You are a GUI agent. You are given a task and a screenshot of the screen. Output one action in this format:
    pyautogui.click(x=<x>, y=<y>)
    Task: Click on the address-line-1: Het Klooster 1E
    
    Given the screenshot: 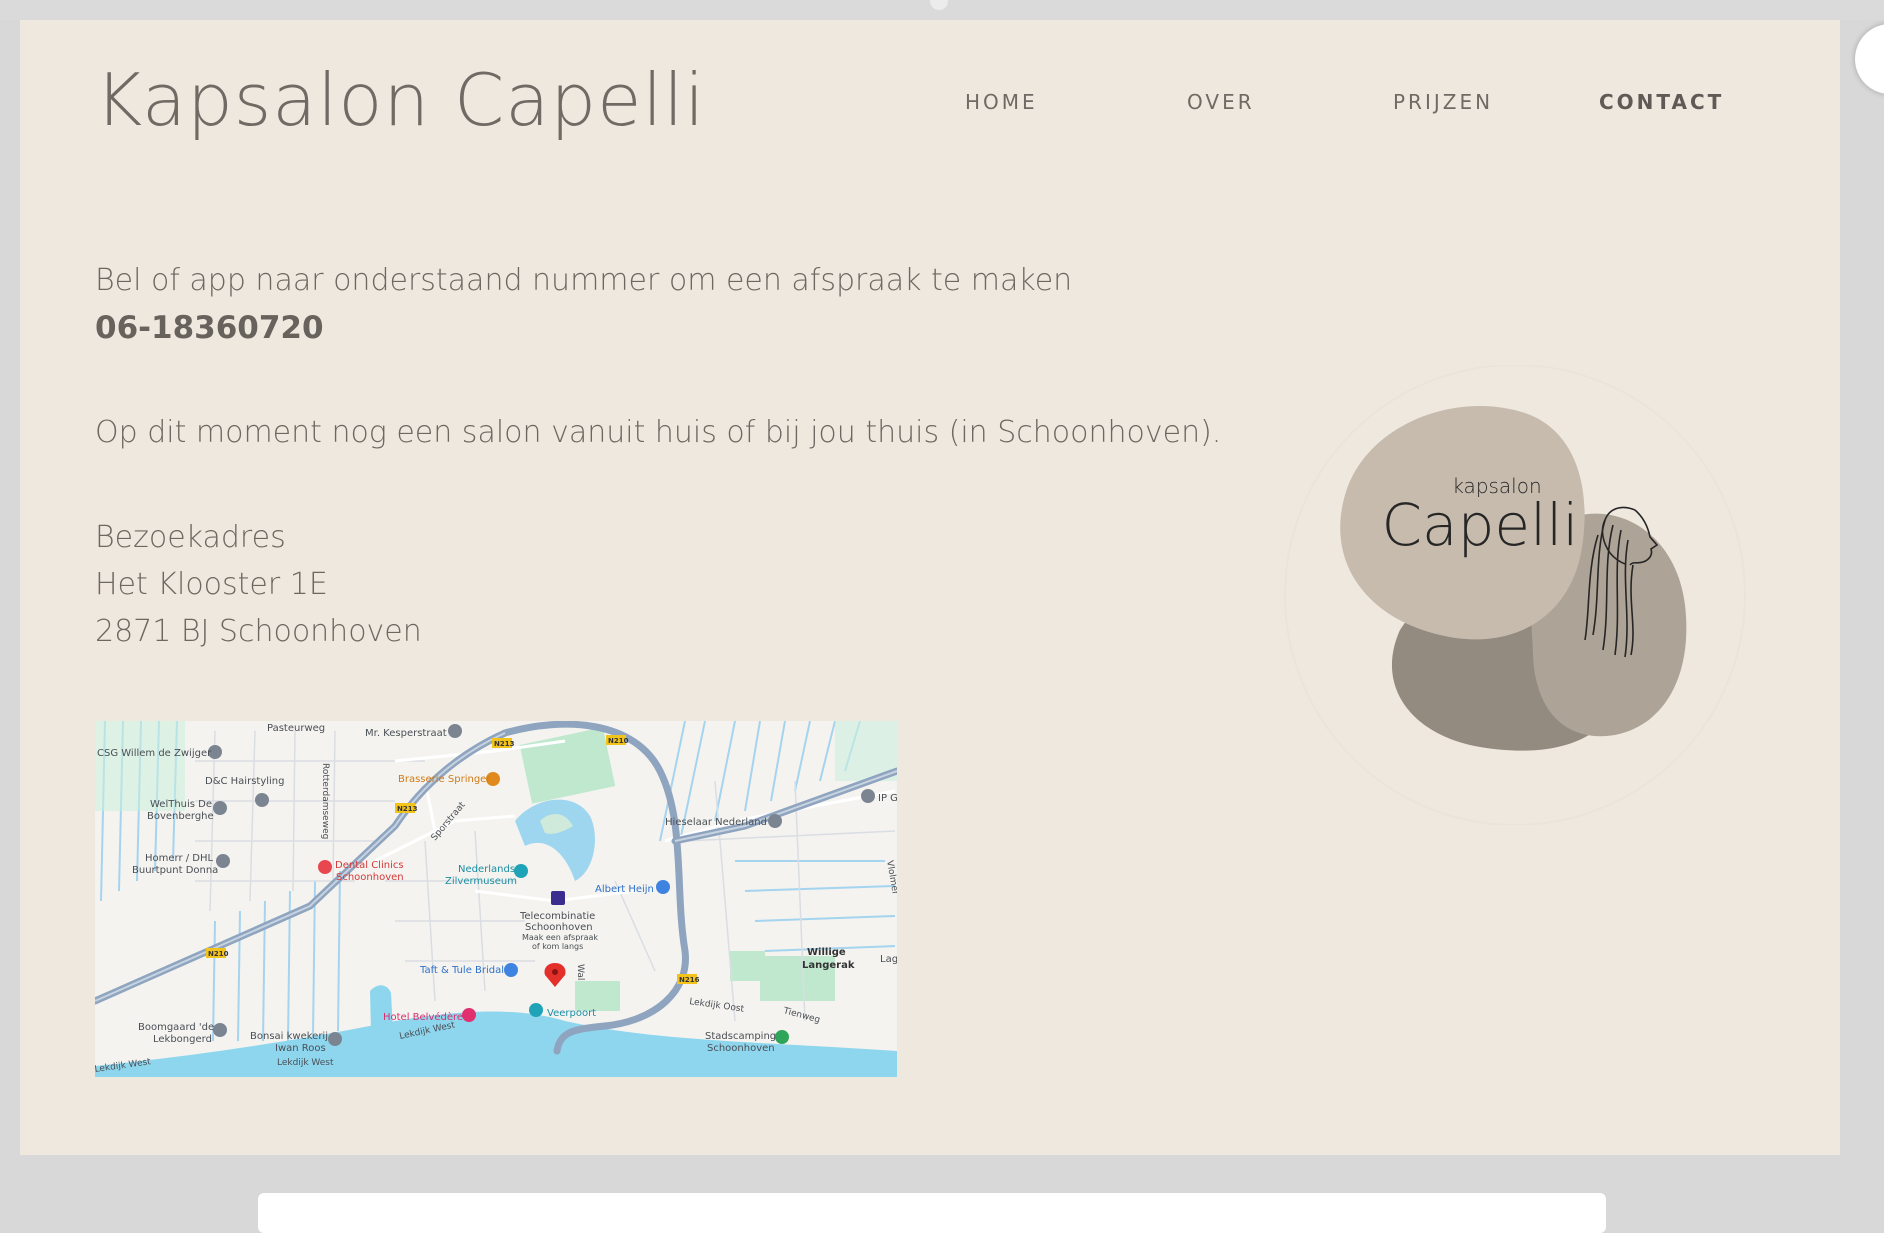 What is the action you would take?
    pyautogui.click(x=211, y=584)
    